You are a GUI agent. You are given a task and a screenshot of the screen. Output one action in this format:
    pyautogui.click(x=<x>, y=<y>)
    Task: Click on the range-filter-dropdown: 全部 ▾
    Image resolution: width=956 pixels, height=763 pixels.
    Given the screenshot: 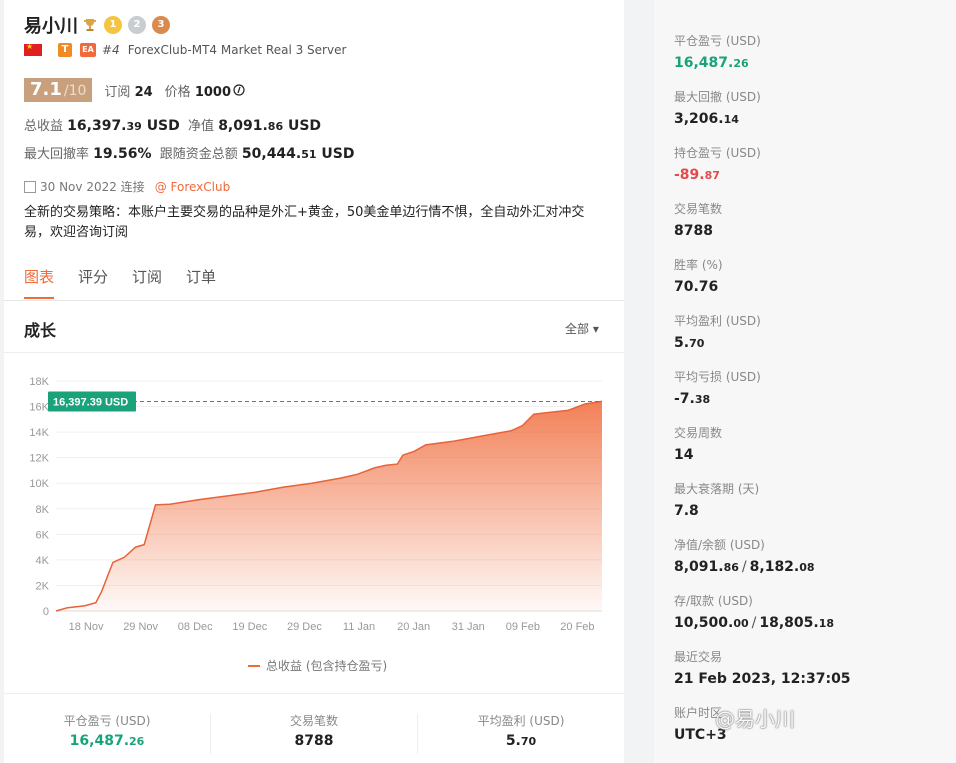 What is the action you would take?
    pyautogui.click(x=582, y=328)
    